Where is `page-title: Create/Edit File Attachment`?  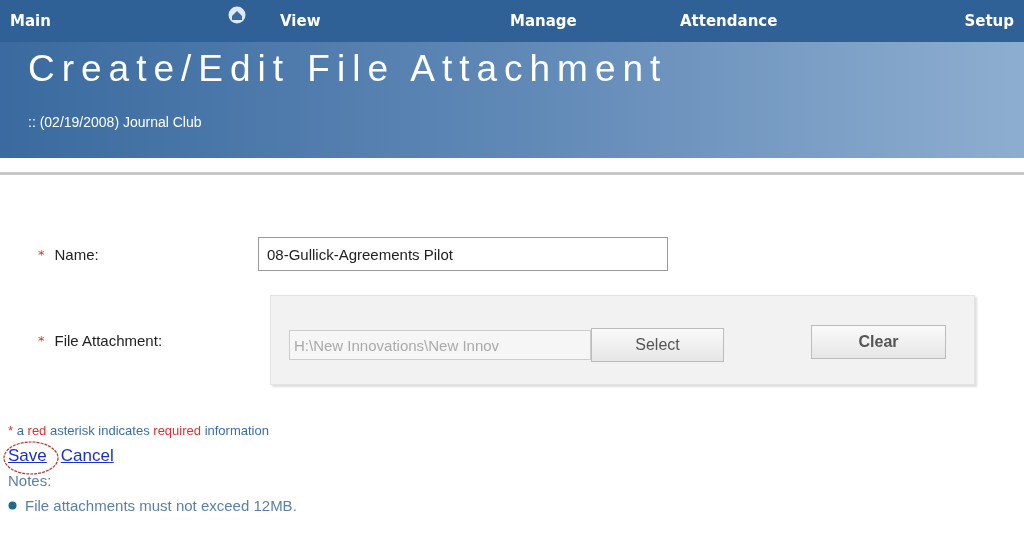
page-title: Create/Edit File Attachment is located at coordinates (348, 69).